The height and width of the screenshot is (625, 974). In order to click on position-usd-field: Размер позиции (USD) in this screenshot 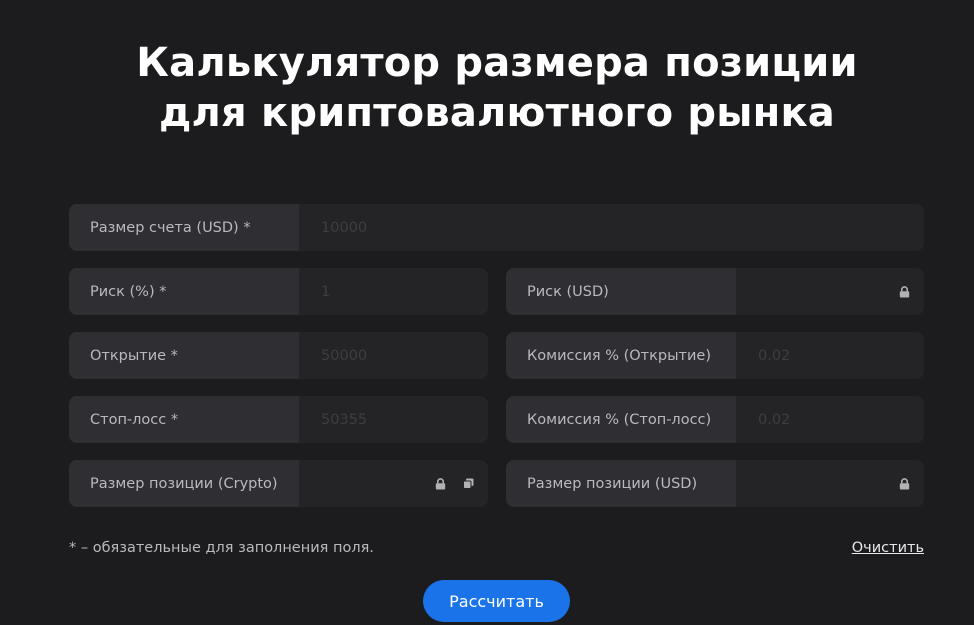, I will do `click(715, 483)`.